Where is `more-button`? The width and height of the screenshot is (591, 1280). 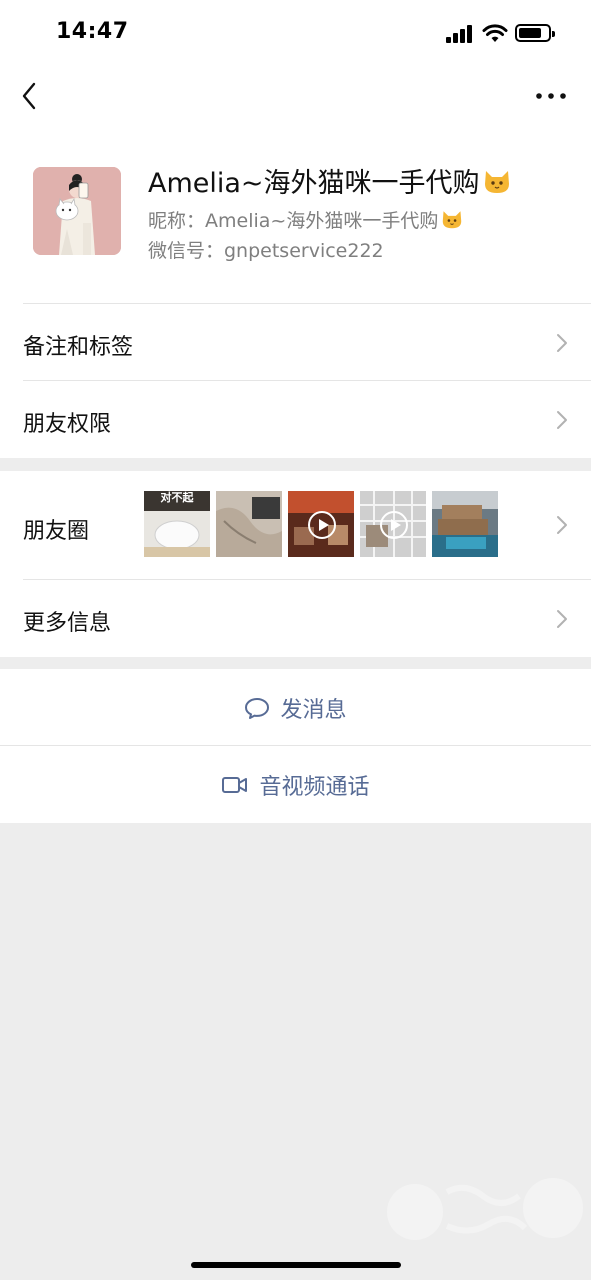 more-button is located at coordinates (551, 96).